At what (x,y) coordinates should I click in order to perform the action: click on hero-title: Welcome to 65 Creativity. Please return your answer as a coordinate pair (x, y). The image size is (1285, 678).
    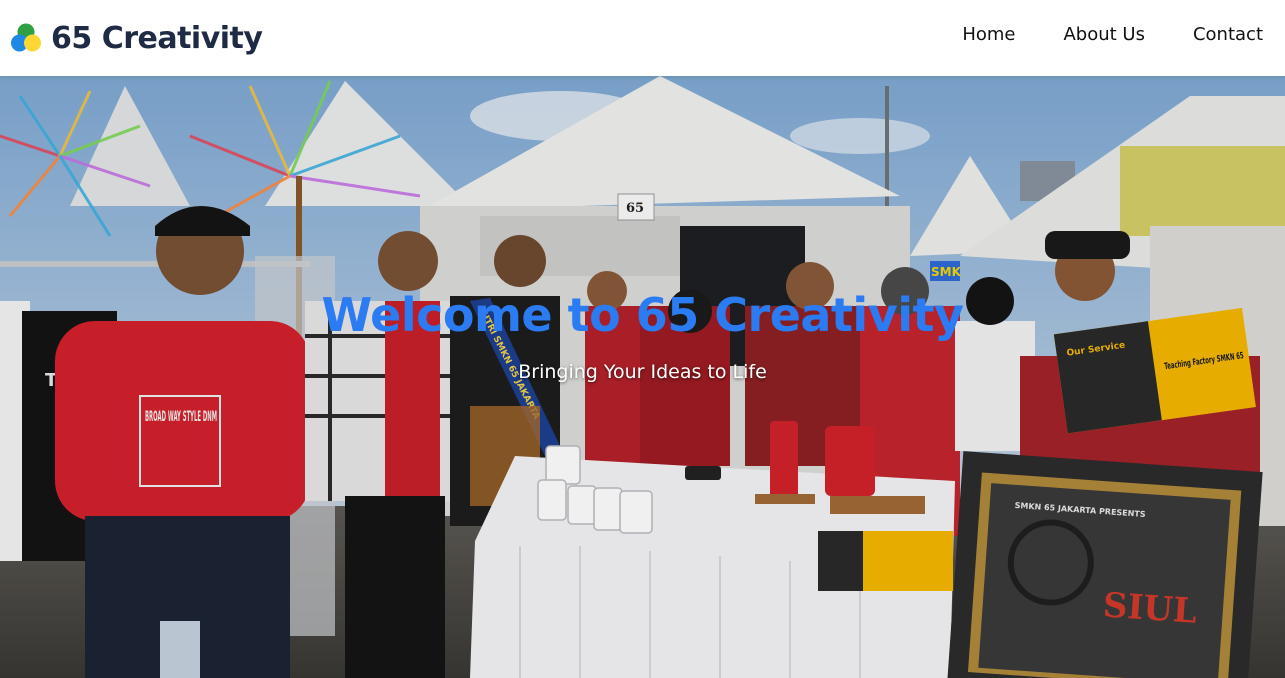
    Looking at the image, I should click on (642, 315).